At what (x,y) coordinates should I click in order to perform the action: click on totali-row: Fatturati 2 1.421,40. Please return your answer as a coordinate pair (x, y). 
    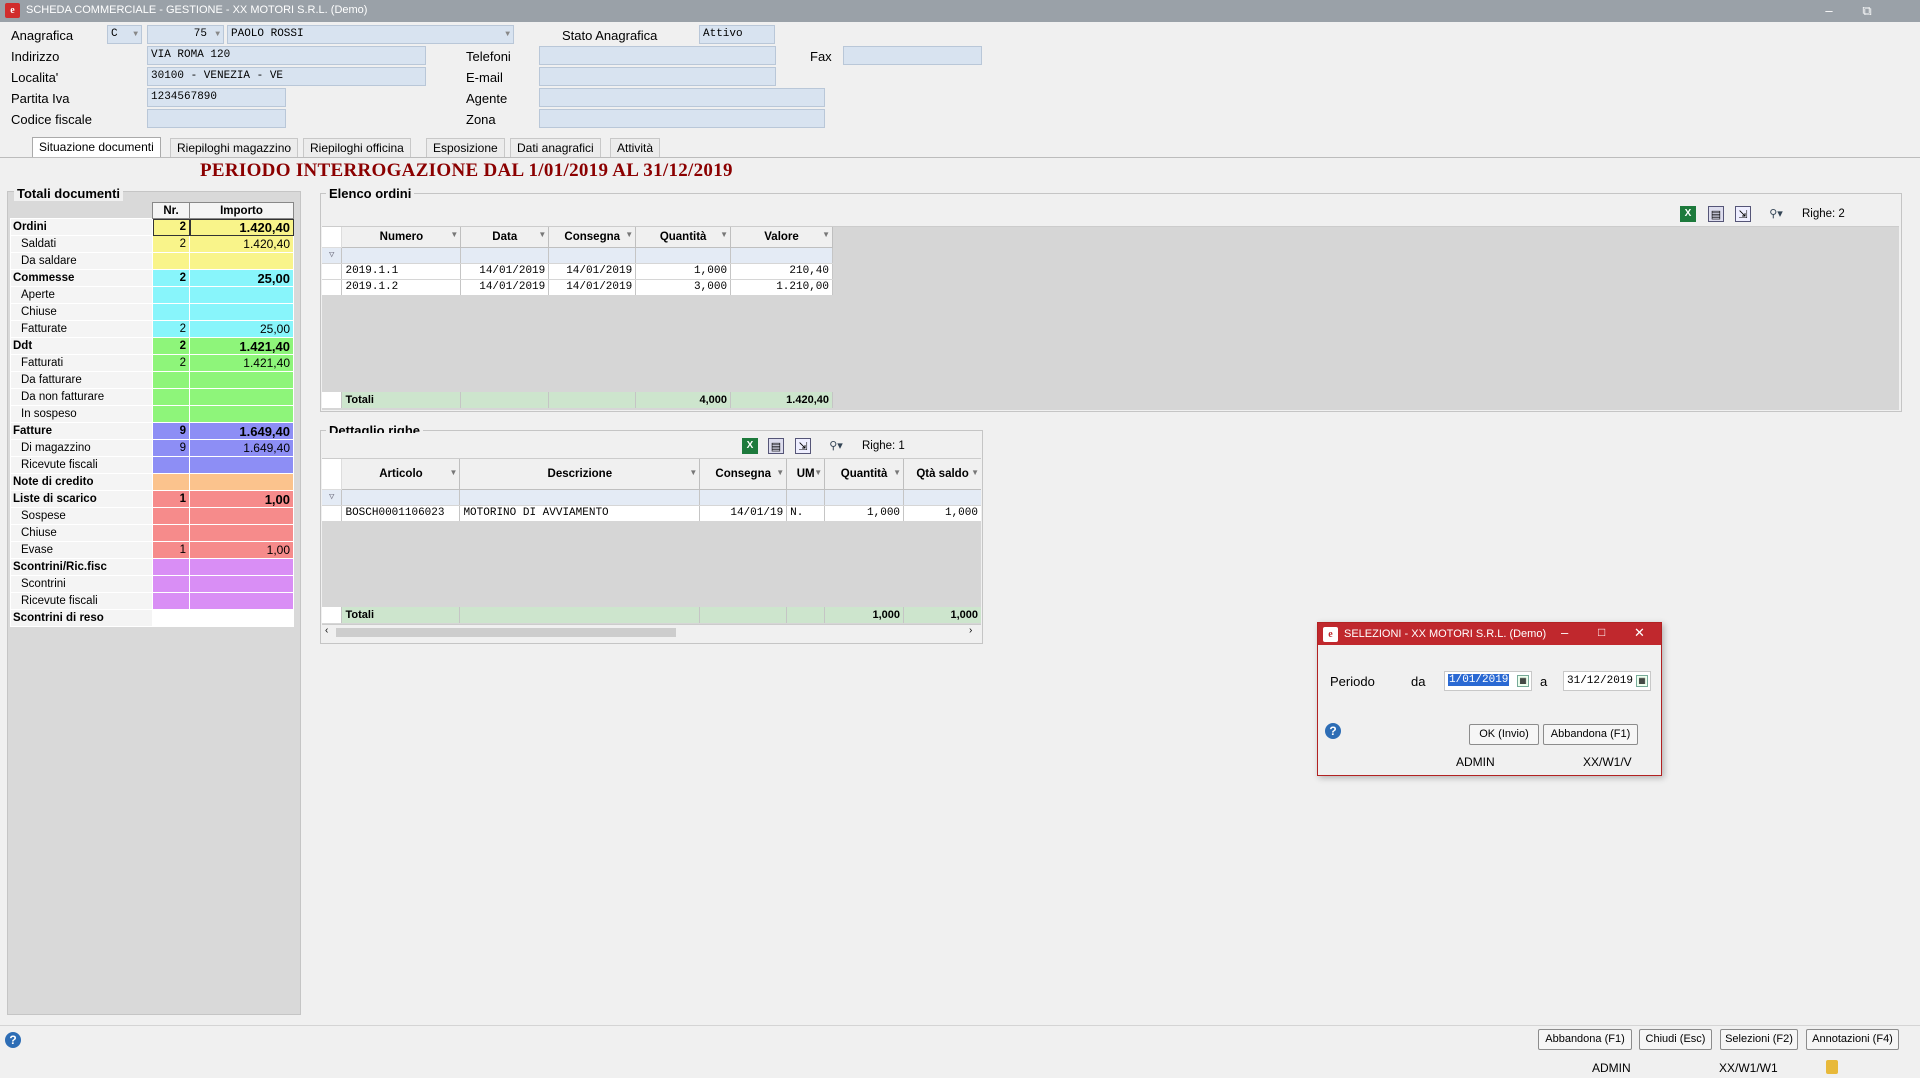
    Looking at the image, I should click on (152, 363).